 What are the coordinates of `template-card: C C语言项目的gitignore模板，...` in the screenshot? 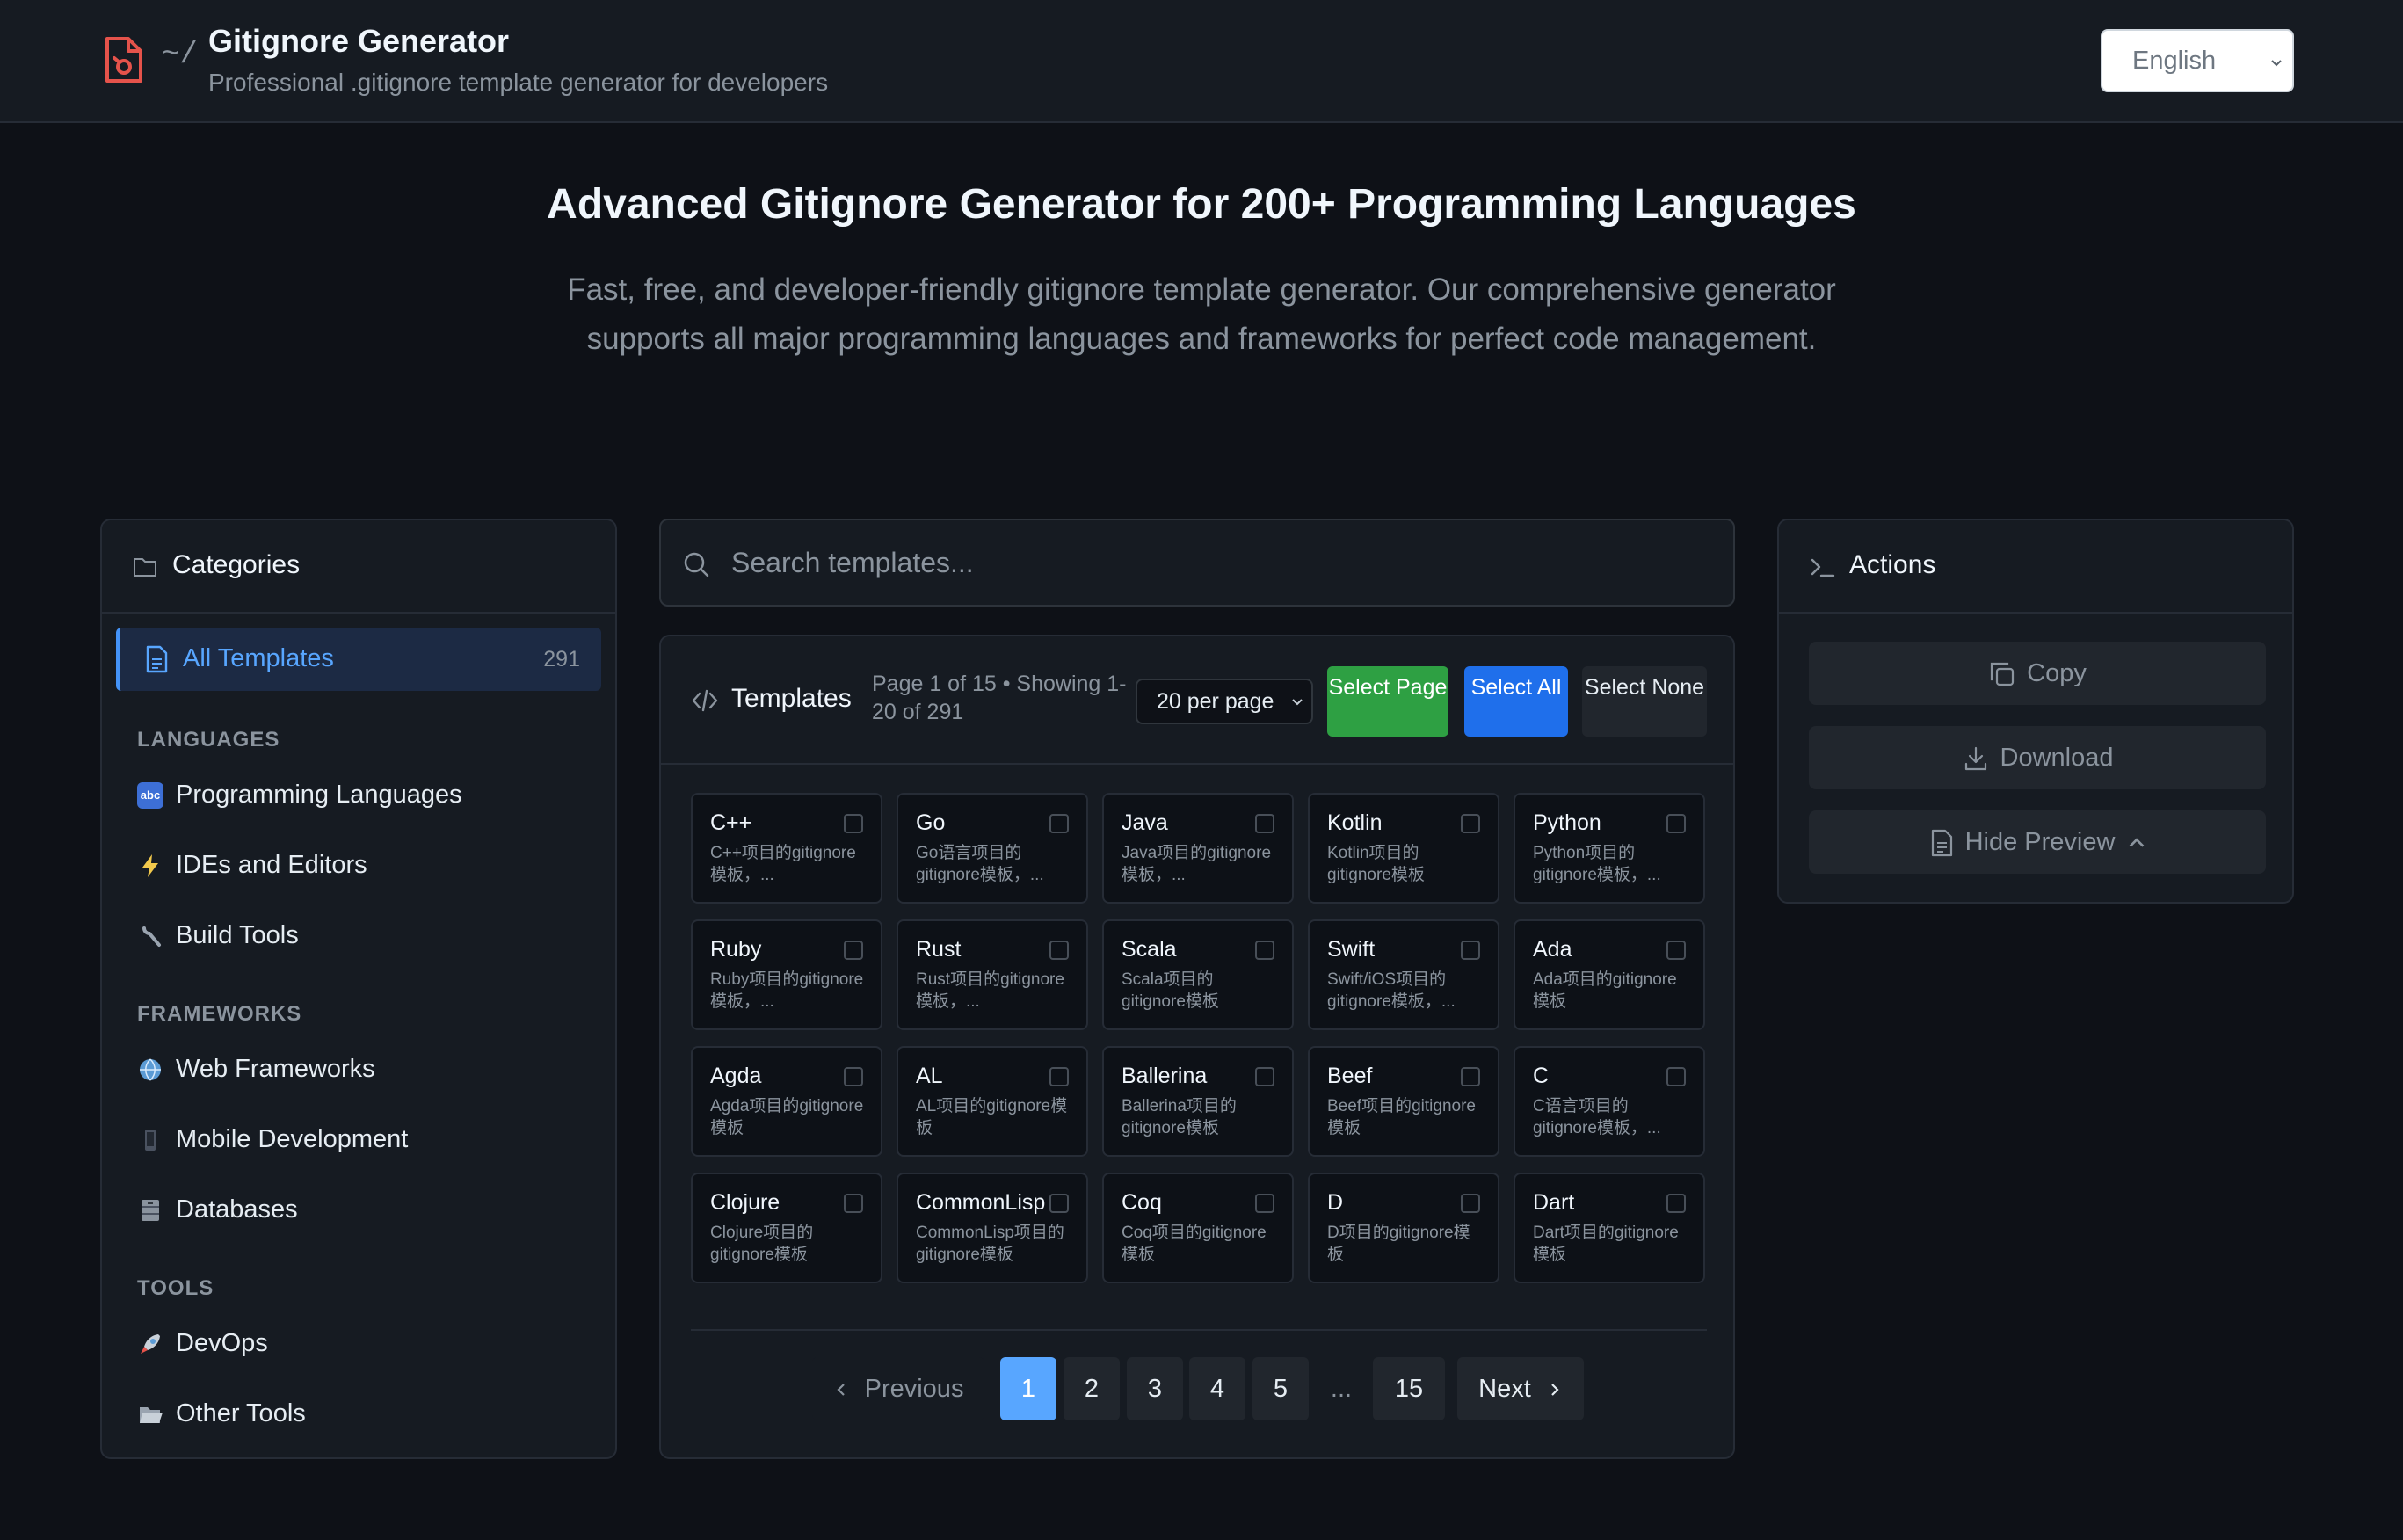 It's located at (1610, 1101).